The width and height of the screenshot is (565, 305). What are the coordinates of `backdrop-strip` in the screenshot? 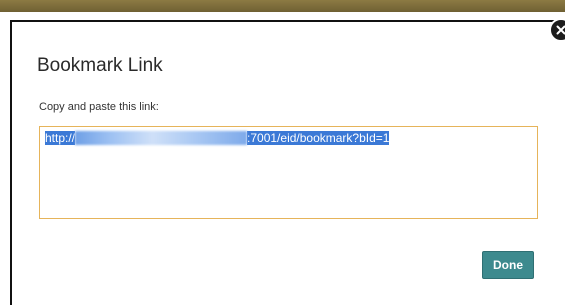 It's located at (282, 16).